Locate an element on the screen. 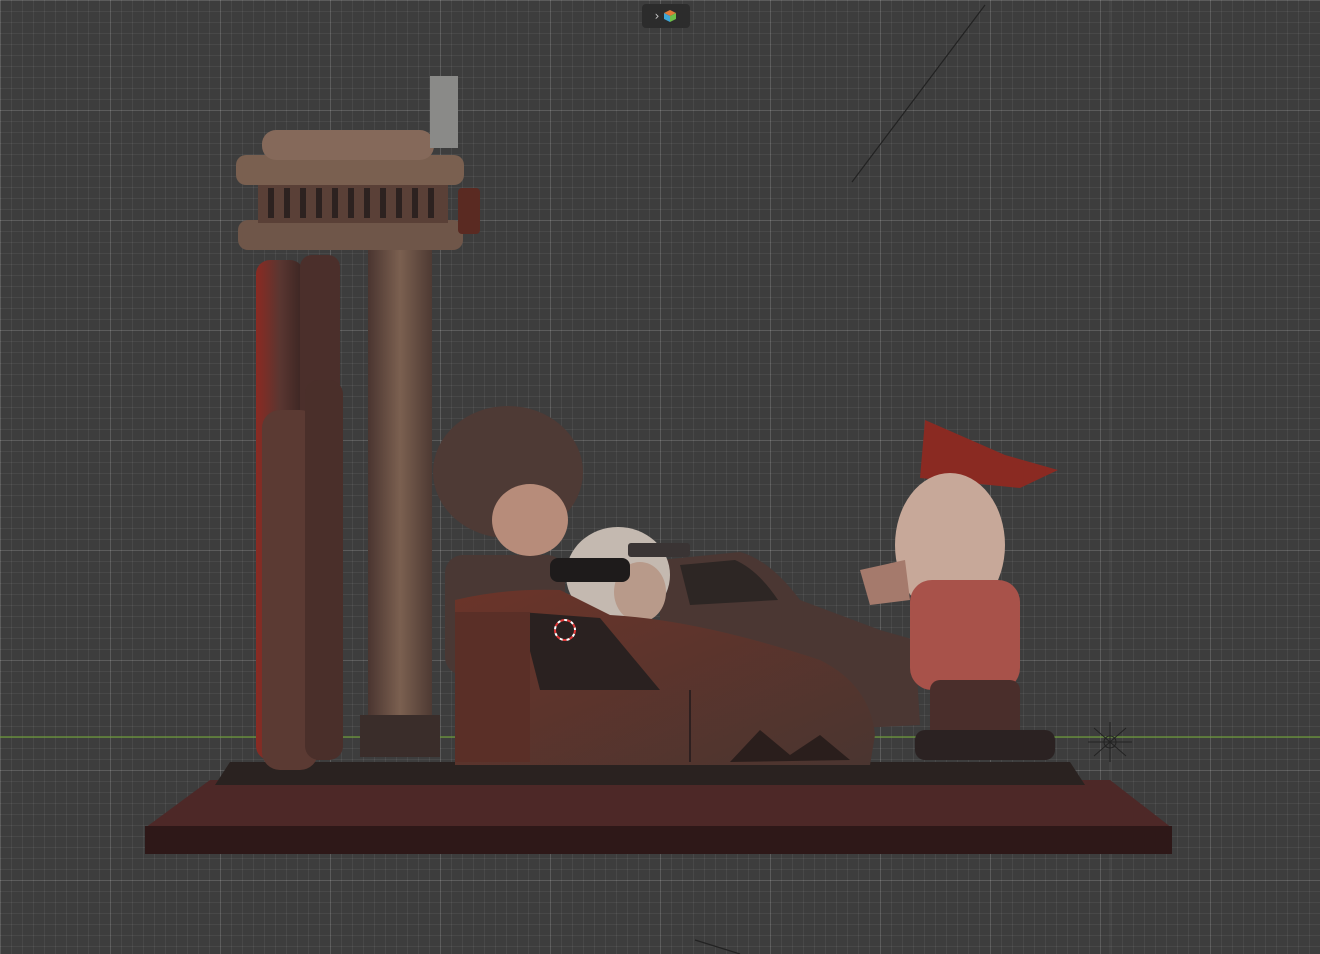 Image resolution: width=1320 pixels, height=954 pixels. zombie-torso is located at coordinates (965, 635).